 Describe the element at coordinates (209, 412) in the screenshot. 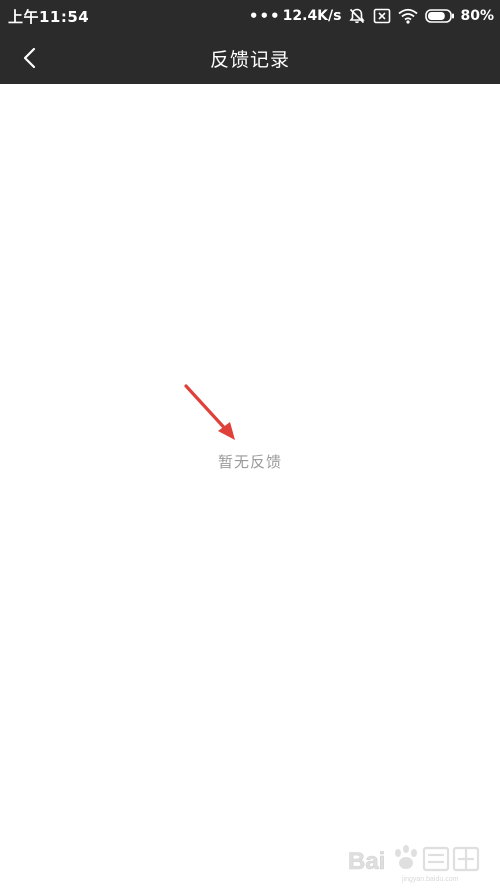

I see `annotation-arrow-icon` at that location.